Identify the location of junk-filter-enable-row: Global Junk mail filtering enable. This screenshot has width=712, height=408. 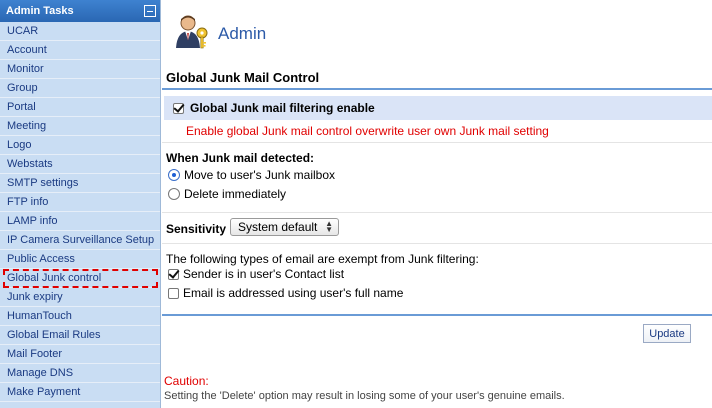
(438, 108).